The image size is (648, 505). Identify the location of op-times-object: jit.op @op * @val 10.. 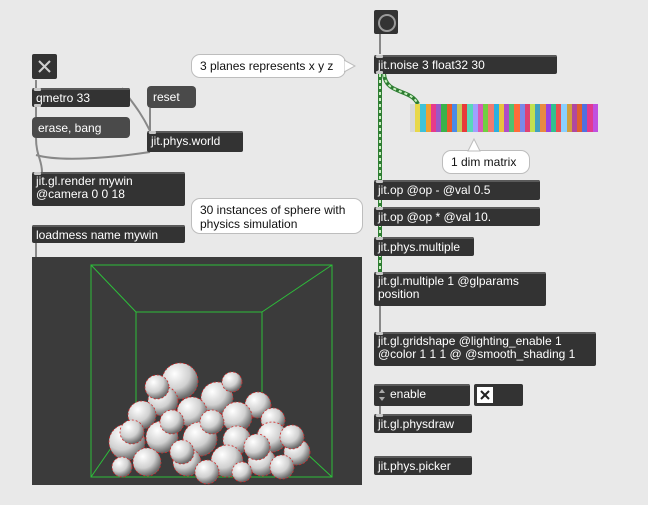
(457, 216).